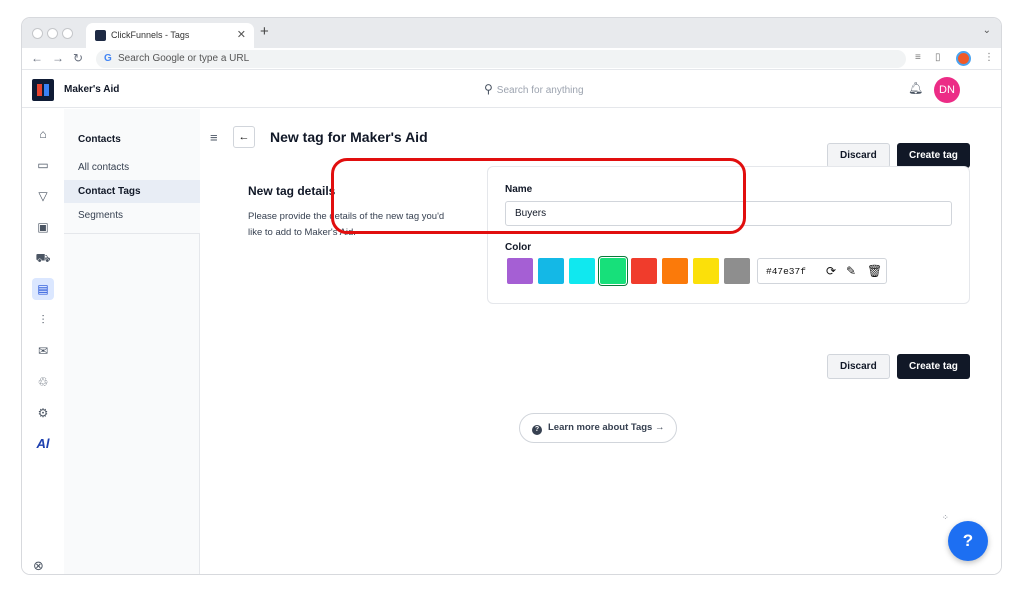 This screenshot has height=601, width=1024. What do you see at coordinates (100, 35) in the screenshot?
I see `clickfunnels-favicon-icon` at bounding box center [100, 35].